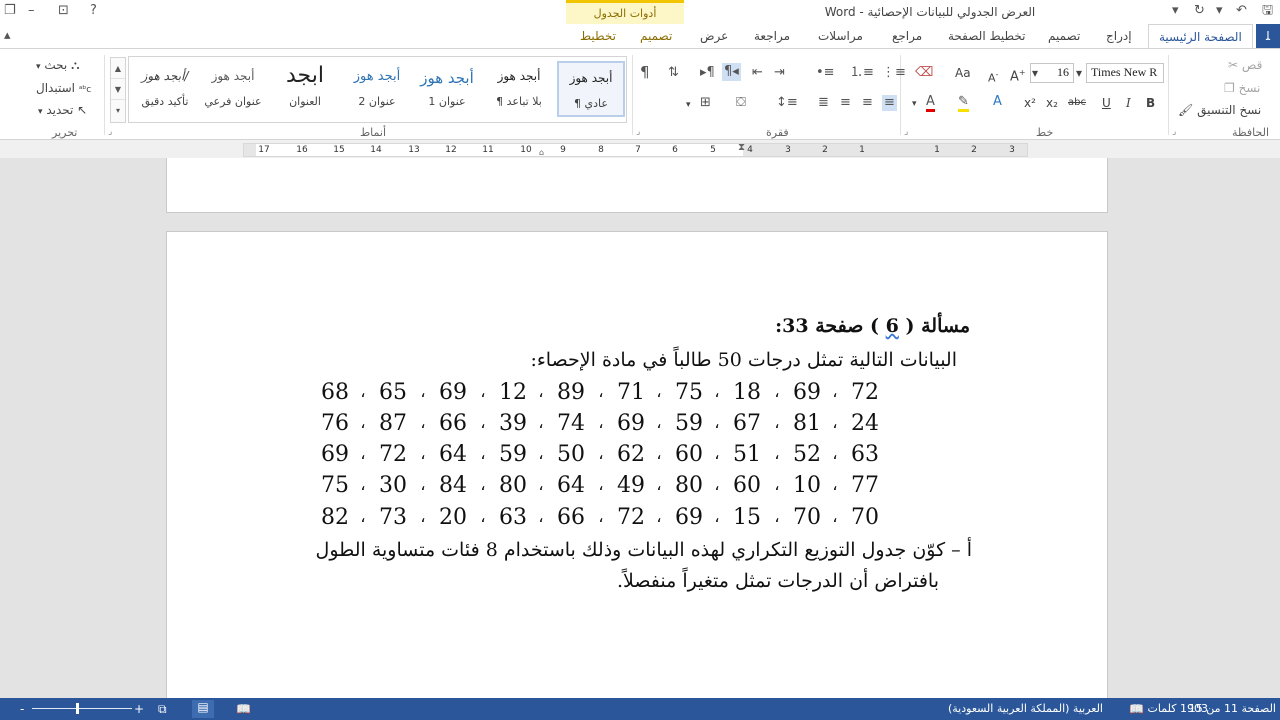 The width and height of the screenshot is (1280, 720). Describe the element at coordinates (1064, 36) in the screenshot. I see `tab-design: تصميم` at that location.